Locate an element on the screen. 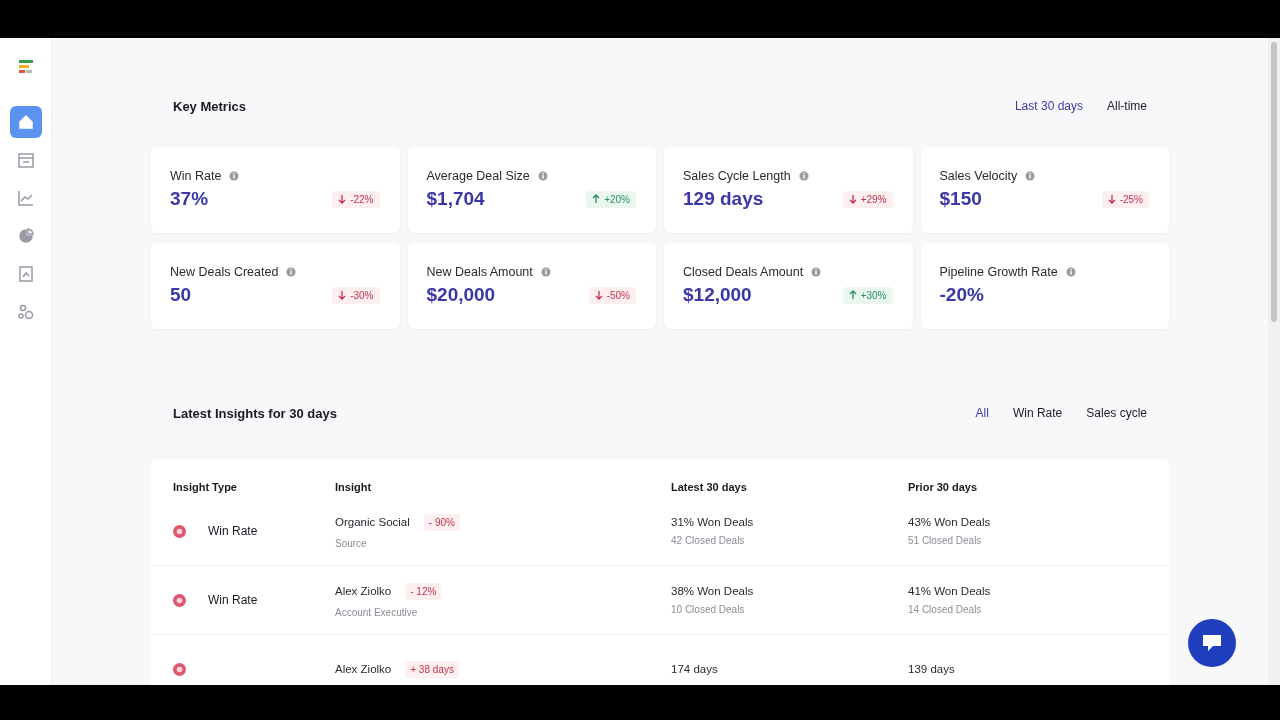  column-header: Insight Type is located at coordinates (205, 487).